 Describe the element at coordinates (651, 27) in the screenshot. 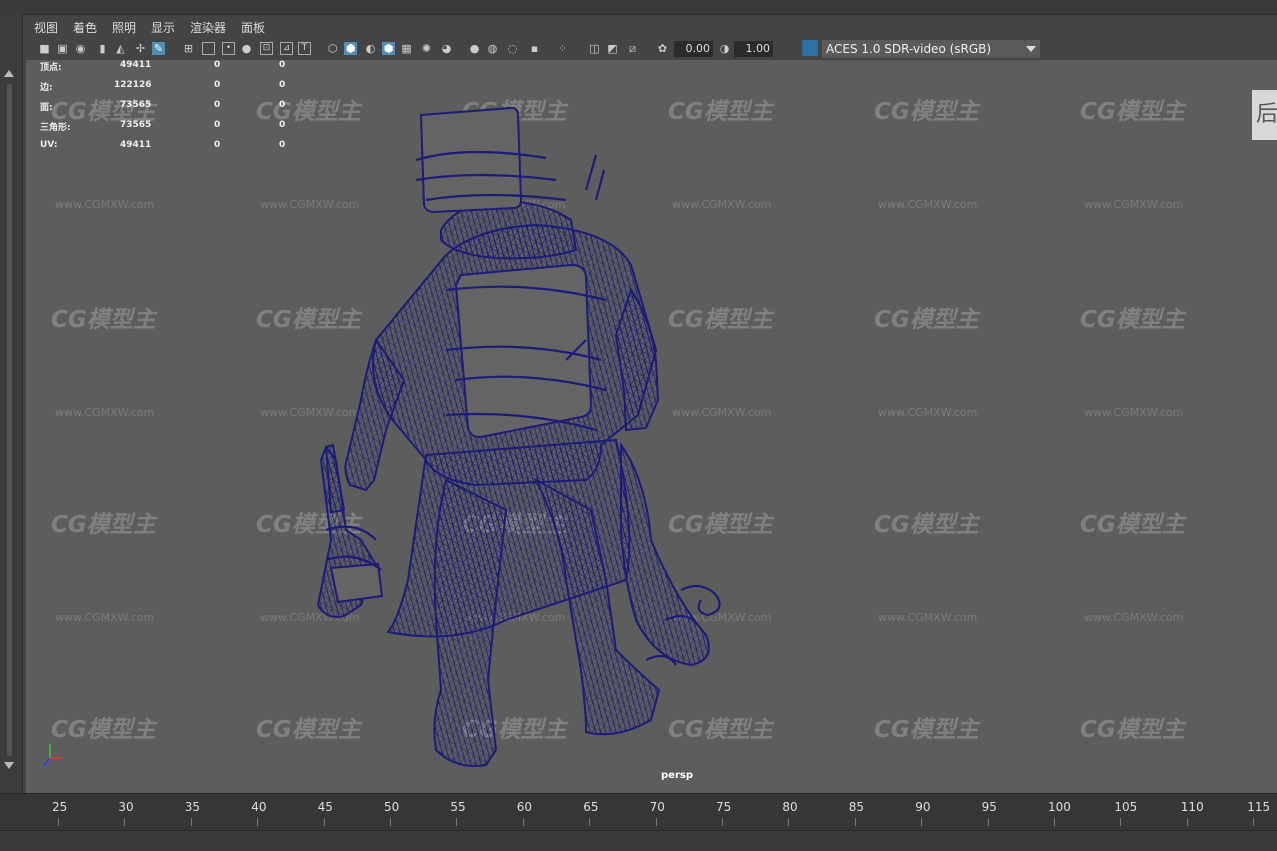

I see `panel-menubar: 视图 着色 照明 显示 渲染器 面板` at that location.